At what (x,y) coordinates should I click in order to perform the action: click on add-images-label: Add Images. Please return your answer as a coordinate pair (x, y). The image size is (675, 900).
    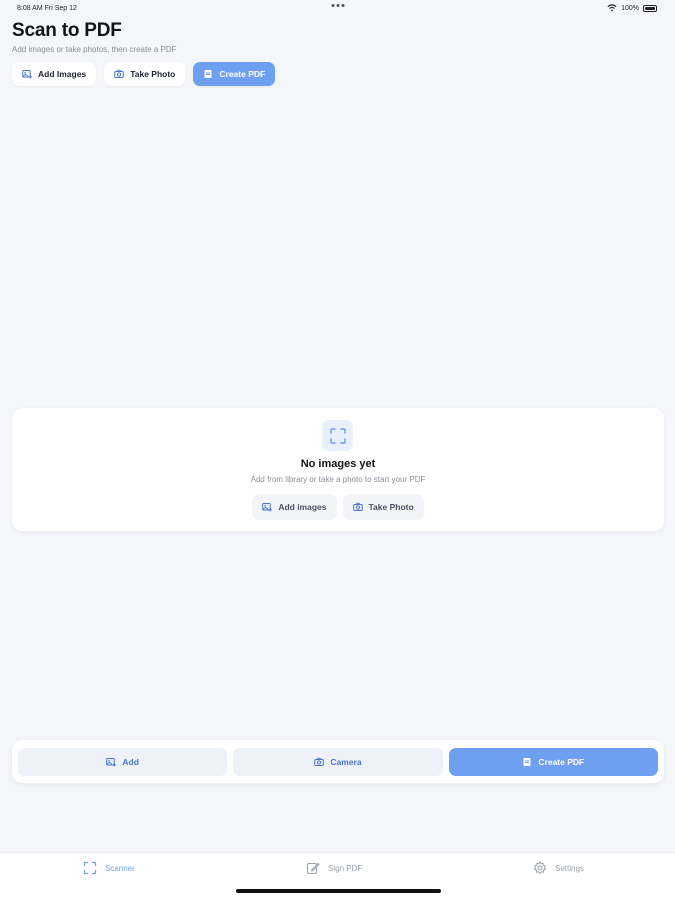
    Looking at the image, I should click on (62, 74).